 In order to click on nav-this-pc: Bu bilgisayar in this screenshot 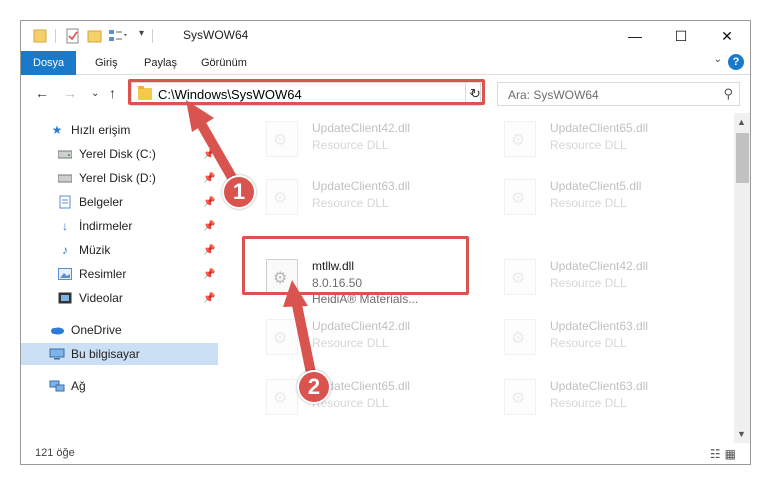, I will do `click(119, 354)`.